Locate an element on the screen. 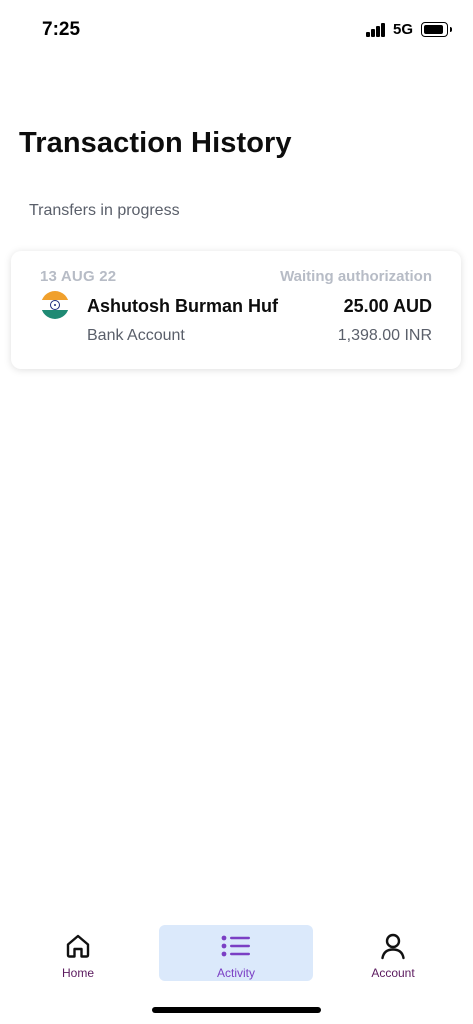  nav-label-activity: Activity is located at coordinates (235, 973).